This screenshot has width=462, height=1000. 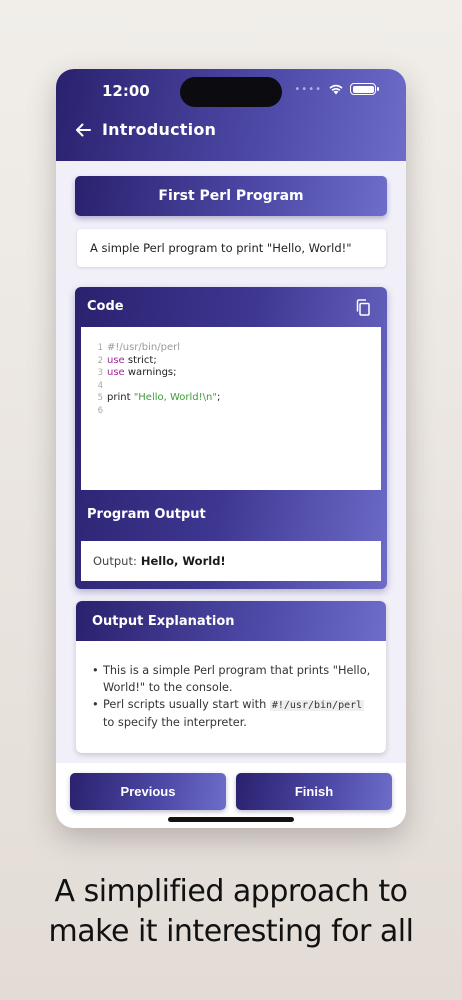 What do you see at coordinates (231, 891) in the screenshot?
I see `caption-line: A simplified approach to` at bounding box center [231, 891].